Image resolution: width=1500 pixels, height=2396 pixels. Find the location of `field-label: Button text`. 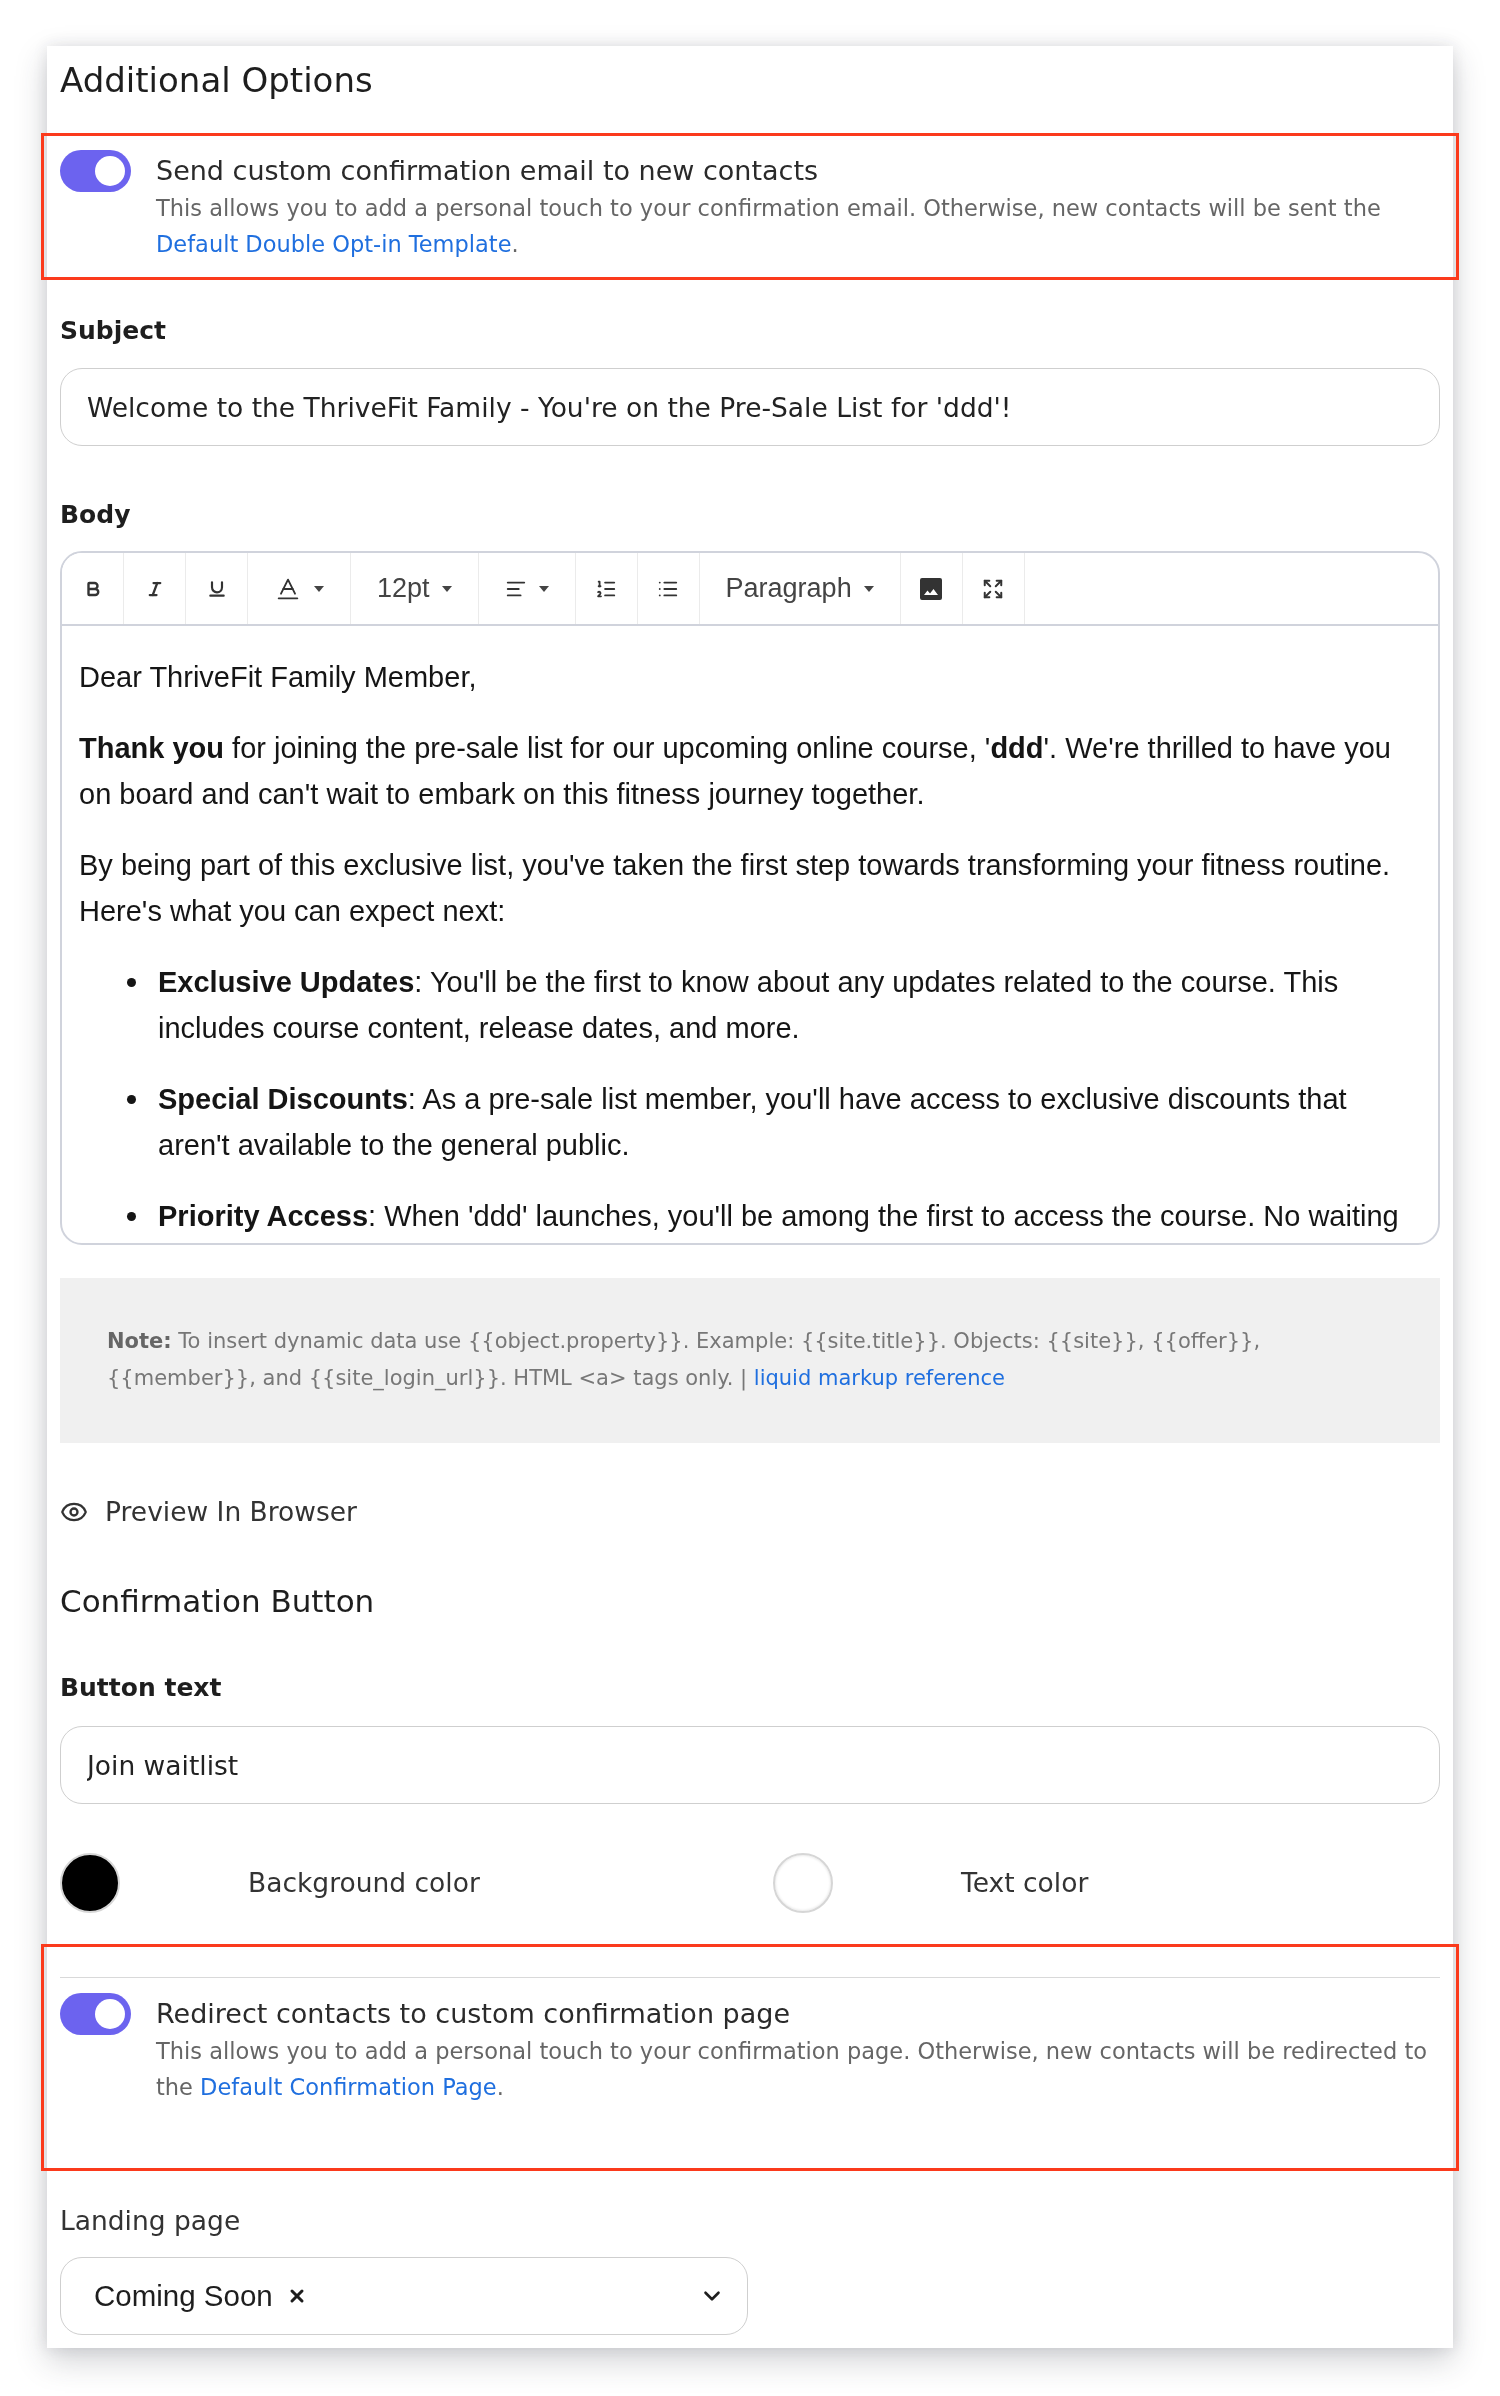

field-label: Button text is located at coordinates (141, 1688).